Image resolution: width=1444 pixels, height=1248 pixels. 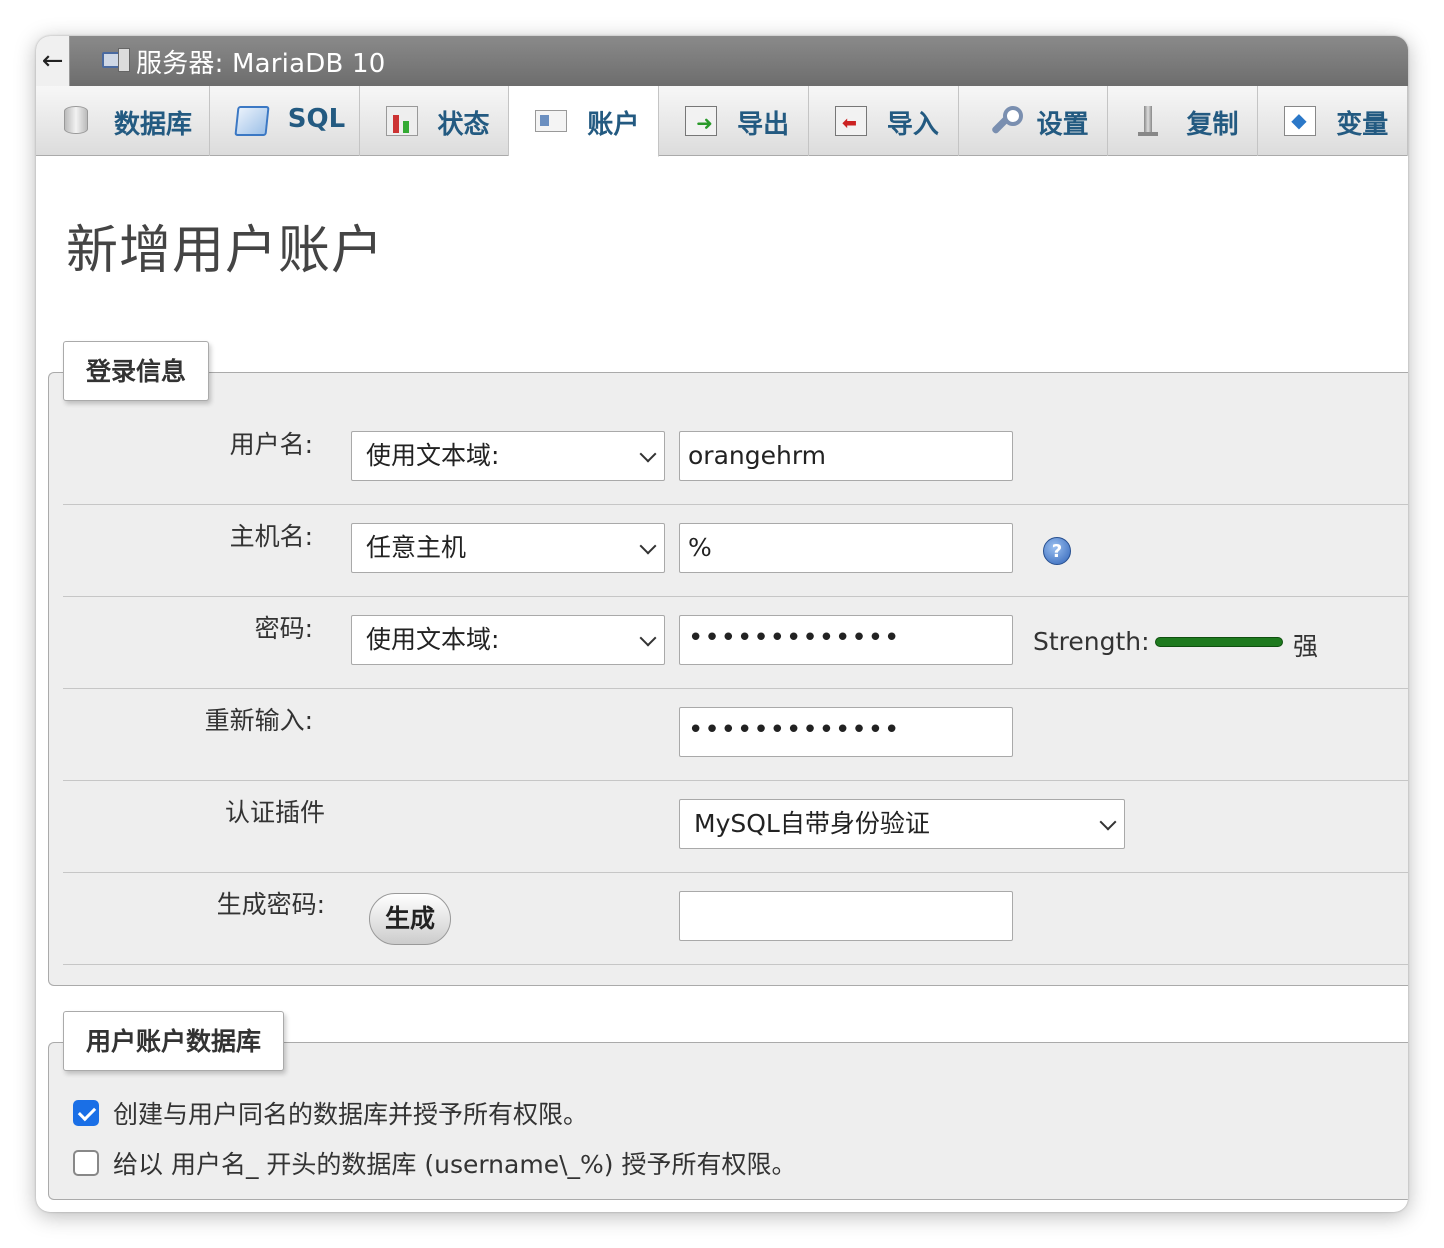 I want to click on tab-accounts: 账户, so click(x=584, y=121).